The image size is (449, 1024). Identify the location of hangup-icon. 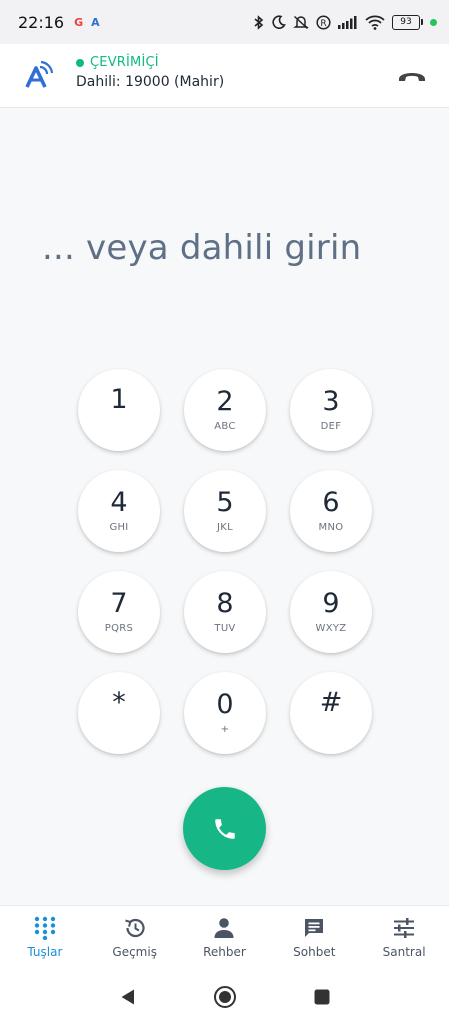
(412, 76).